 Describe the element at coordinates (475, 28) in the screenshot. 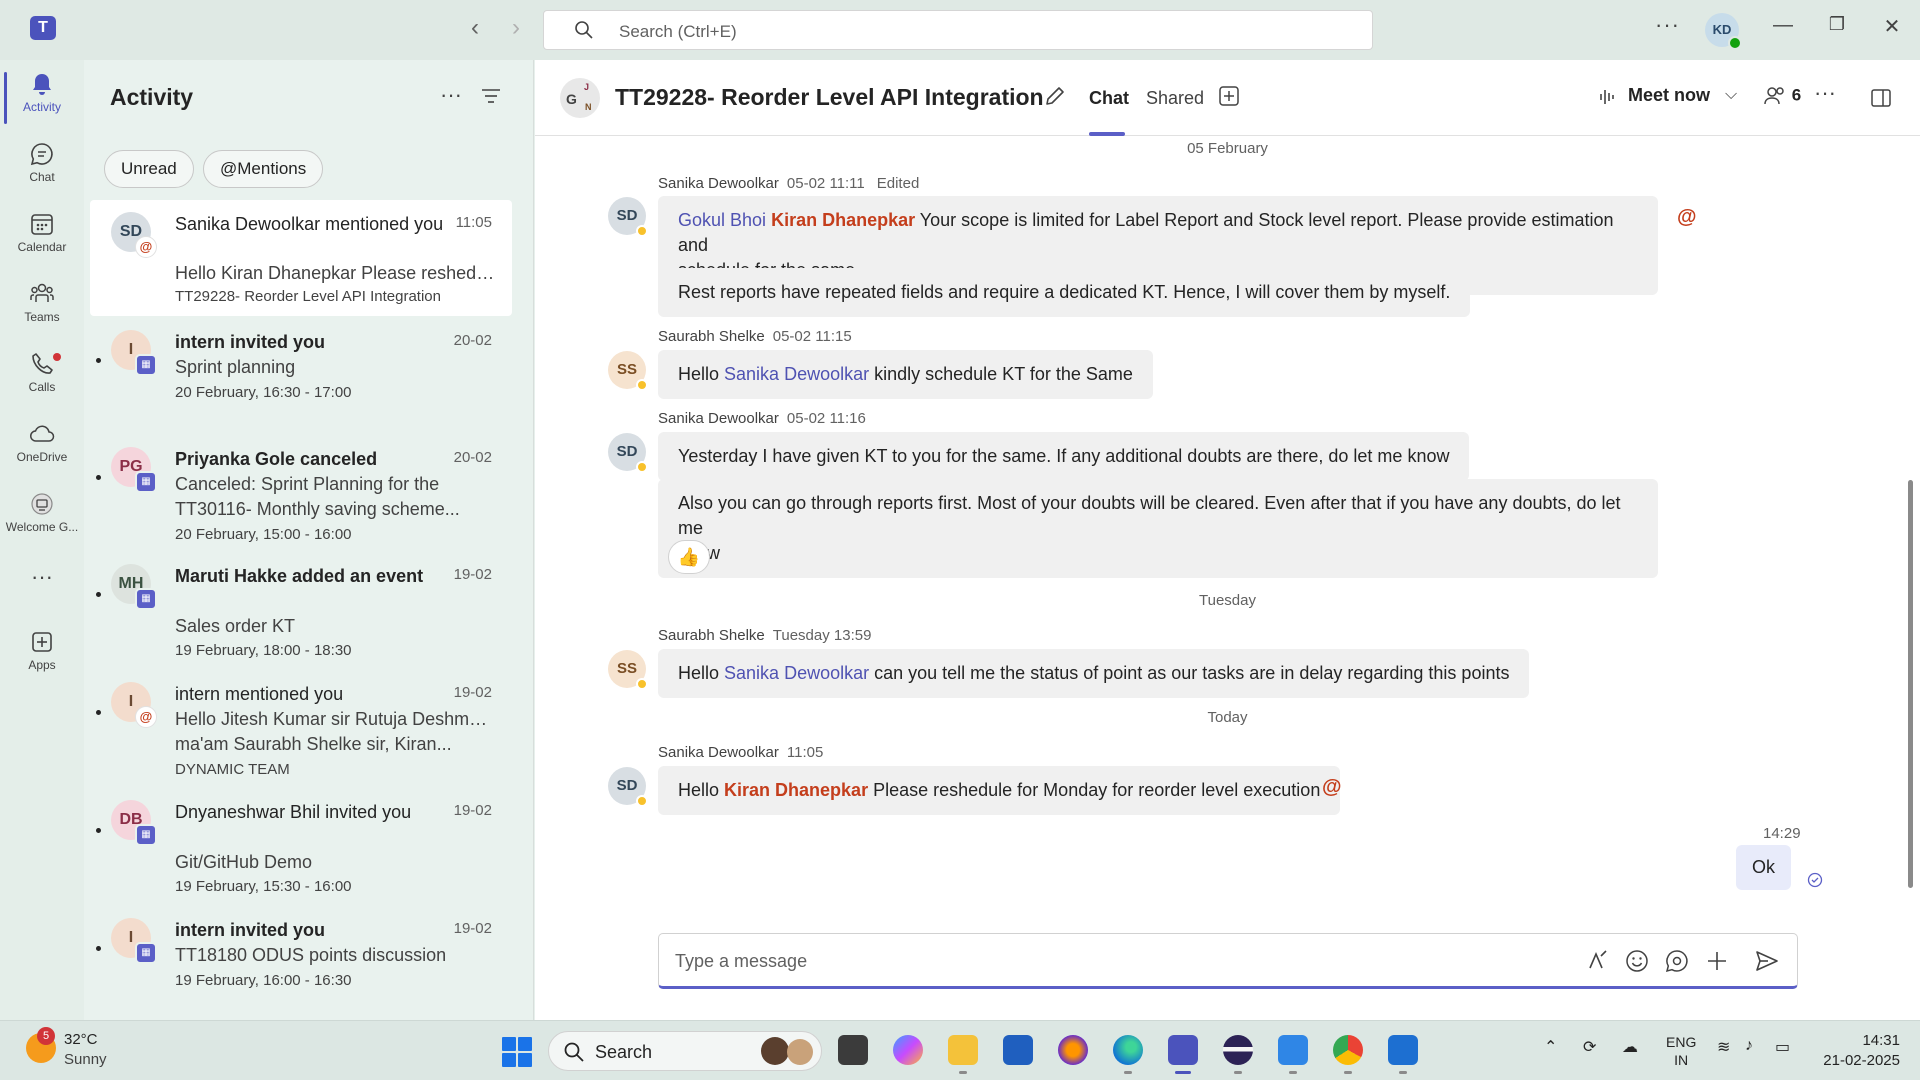

I see `back-button: ‹` at that location.